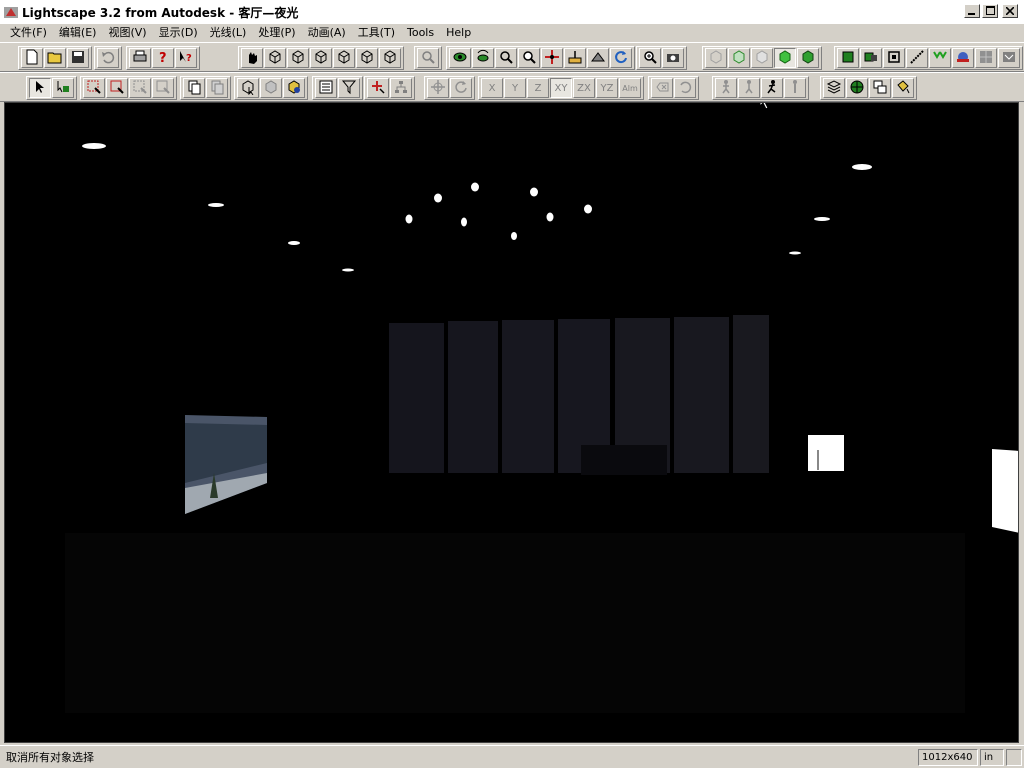 This screenshot has height=768, width=1024. I want to click on orbit-button, so click(460, 58).